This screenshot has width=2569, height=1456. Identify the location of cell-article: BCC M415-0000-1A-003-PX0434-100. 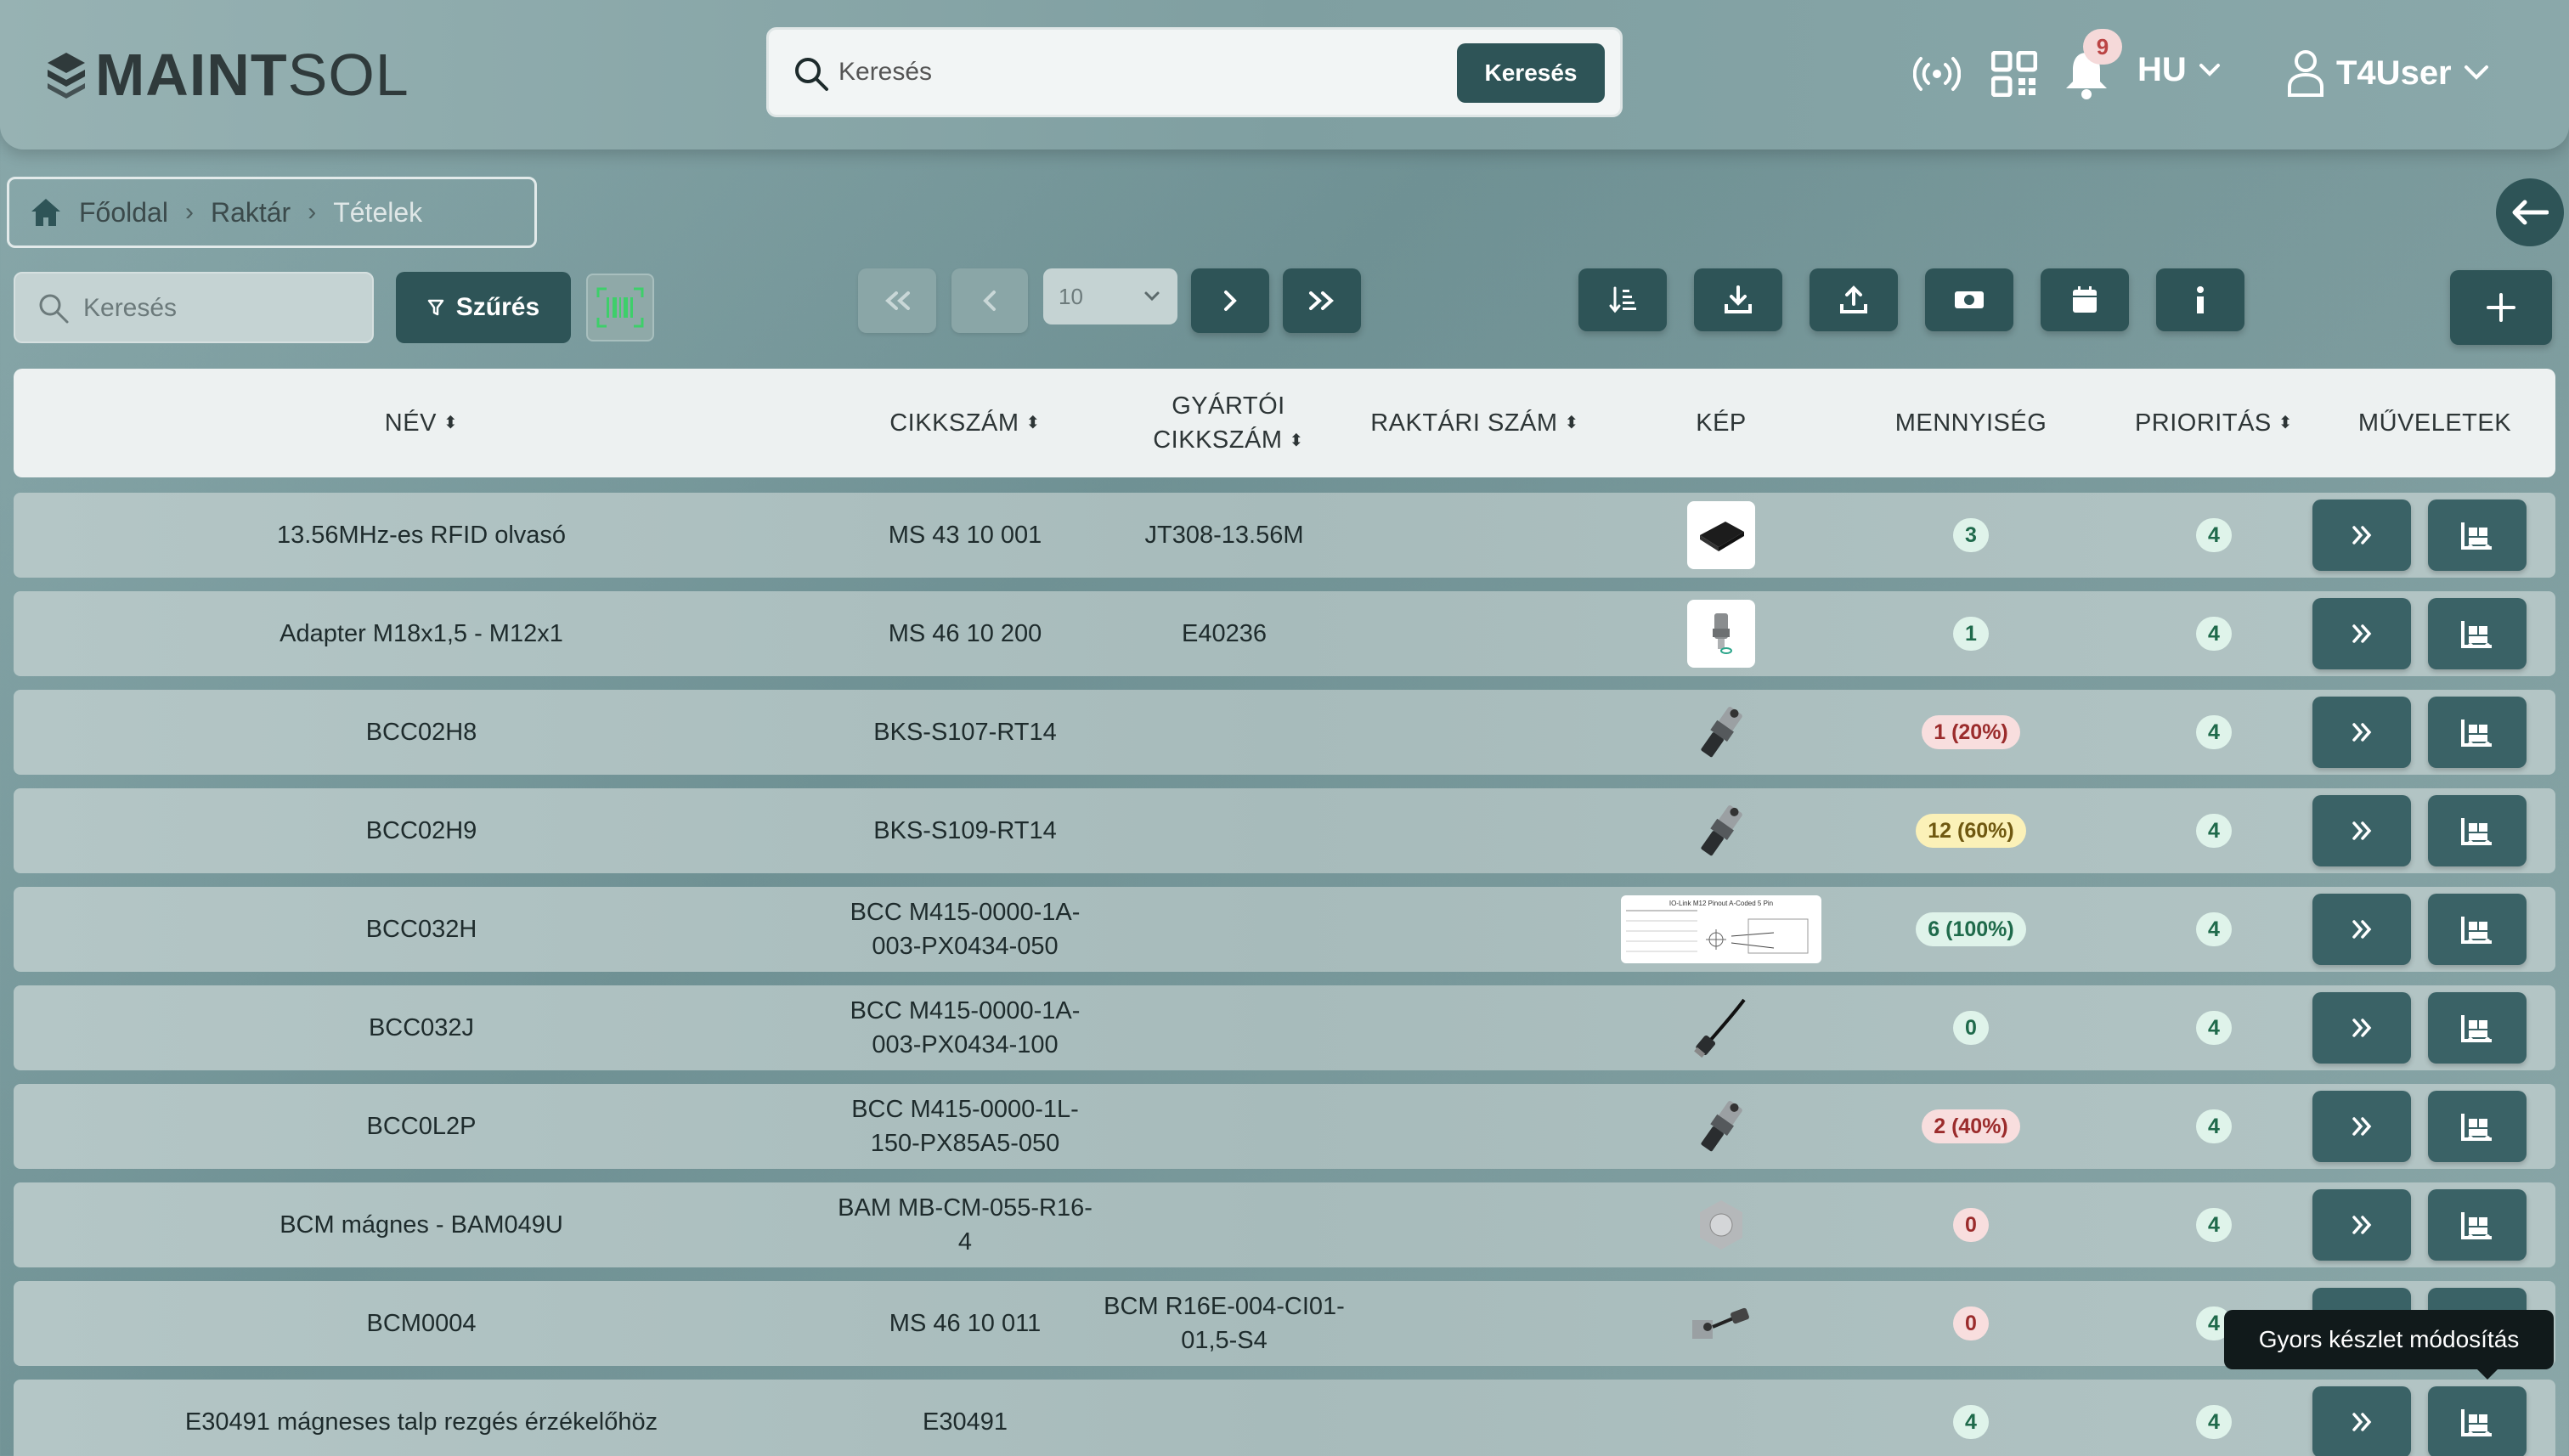
(966, 1028).